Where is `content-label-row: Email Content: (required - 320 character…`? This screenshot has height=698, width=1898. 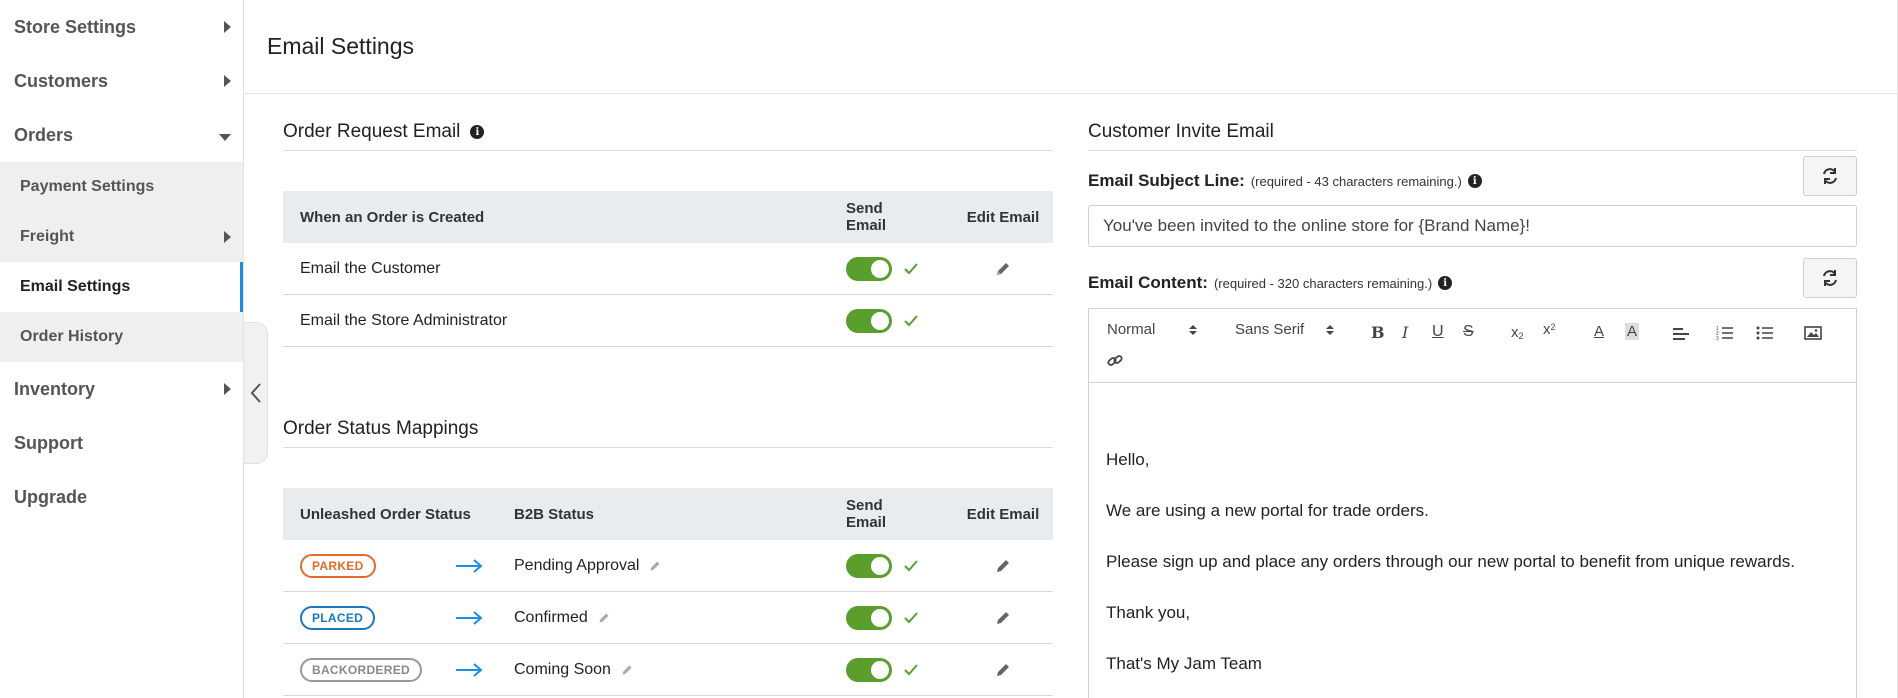
content-label-row: Email Content: (required - 320 character… is located at coordinates (1270, 283).